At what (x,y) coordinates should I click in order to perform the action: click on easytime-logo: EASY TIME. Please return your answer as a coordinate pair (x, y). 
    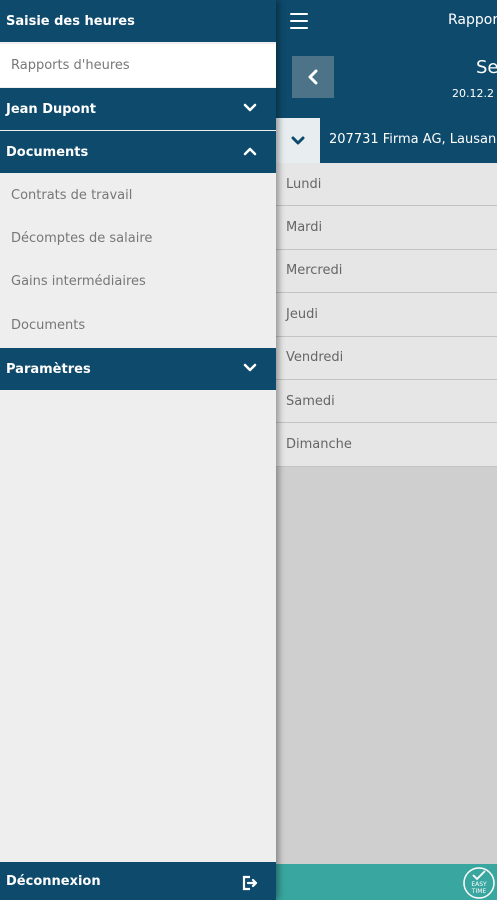
    Looking at the image, I should click on (479, 883).